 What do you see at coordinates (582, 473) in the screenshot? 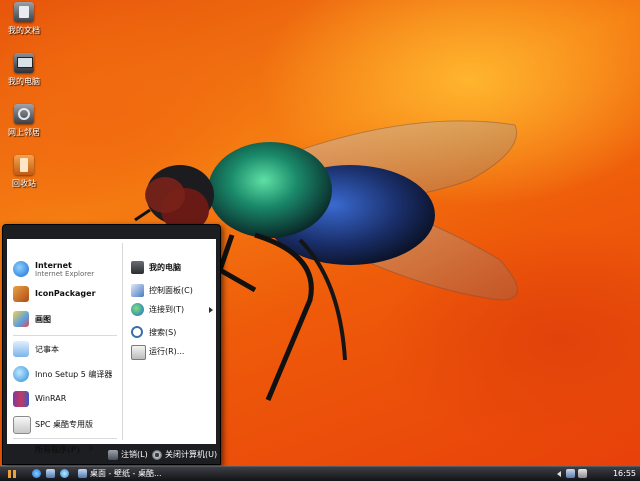
I see `volume-tray-icon` at bounding box center [582, 473].